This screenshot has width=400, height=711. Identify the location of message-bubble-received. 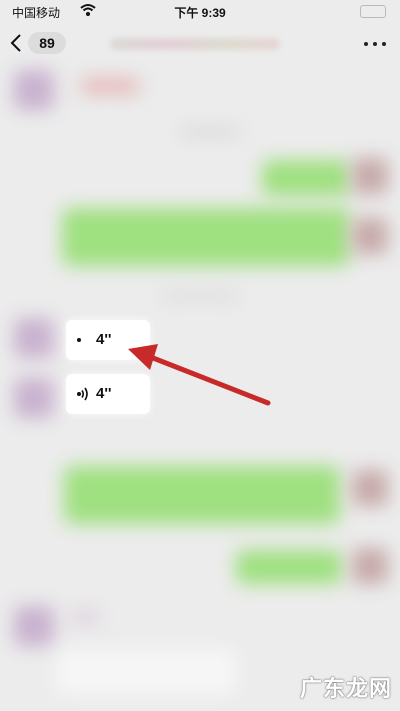
(146, 672).